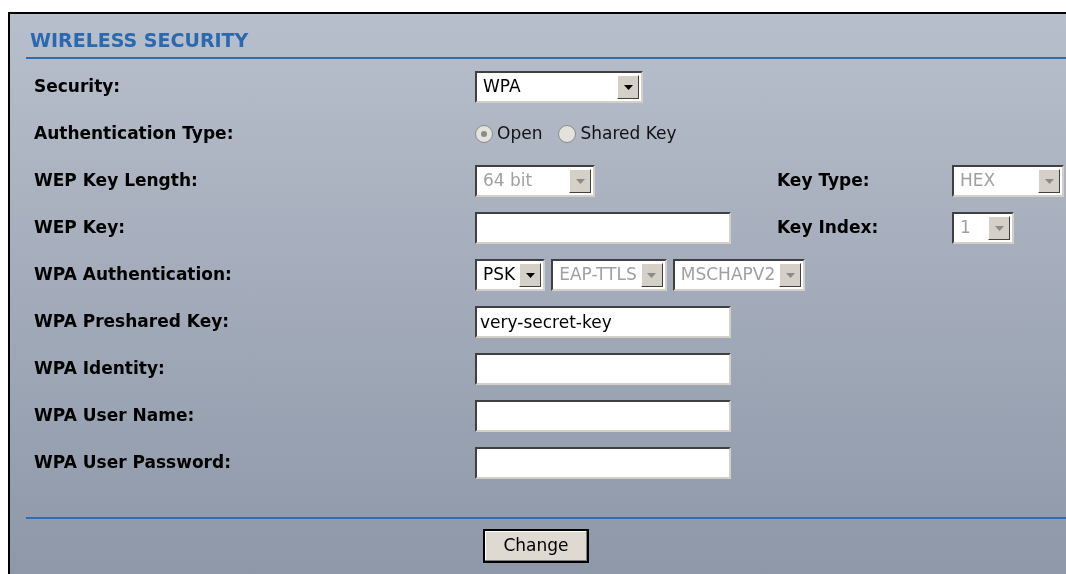  Describe the element at coordinates (132, 322) in the screenshot. I see `field-label: WPA Preshared Key:` at that location.